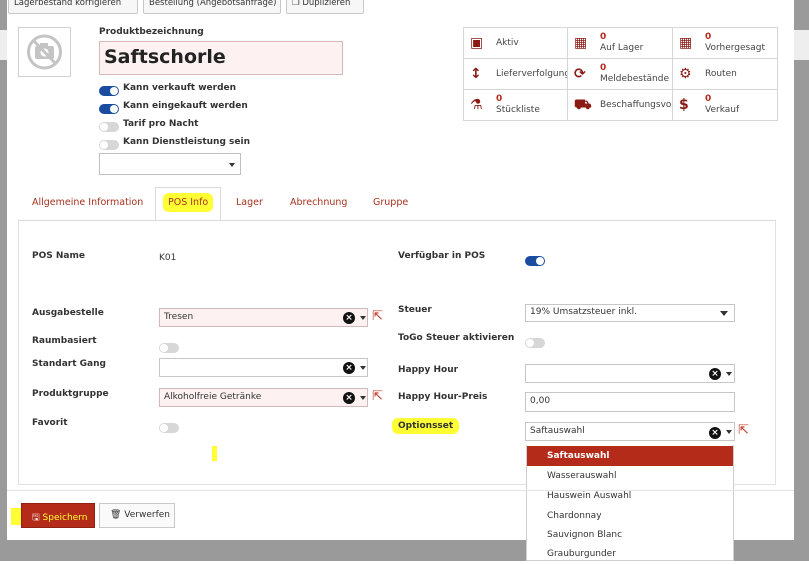 Image resolution: width=809 pixels, height=564 pixels. Describe the element at coordinates (721, 74) in the screenshot. I see `stat-routes-label: Routen` at that location.